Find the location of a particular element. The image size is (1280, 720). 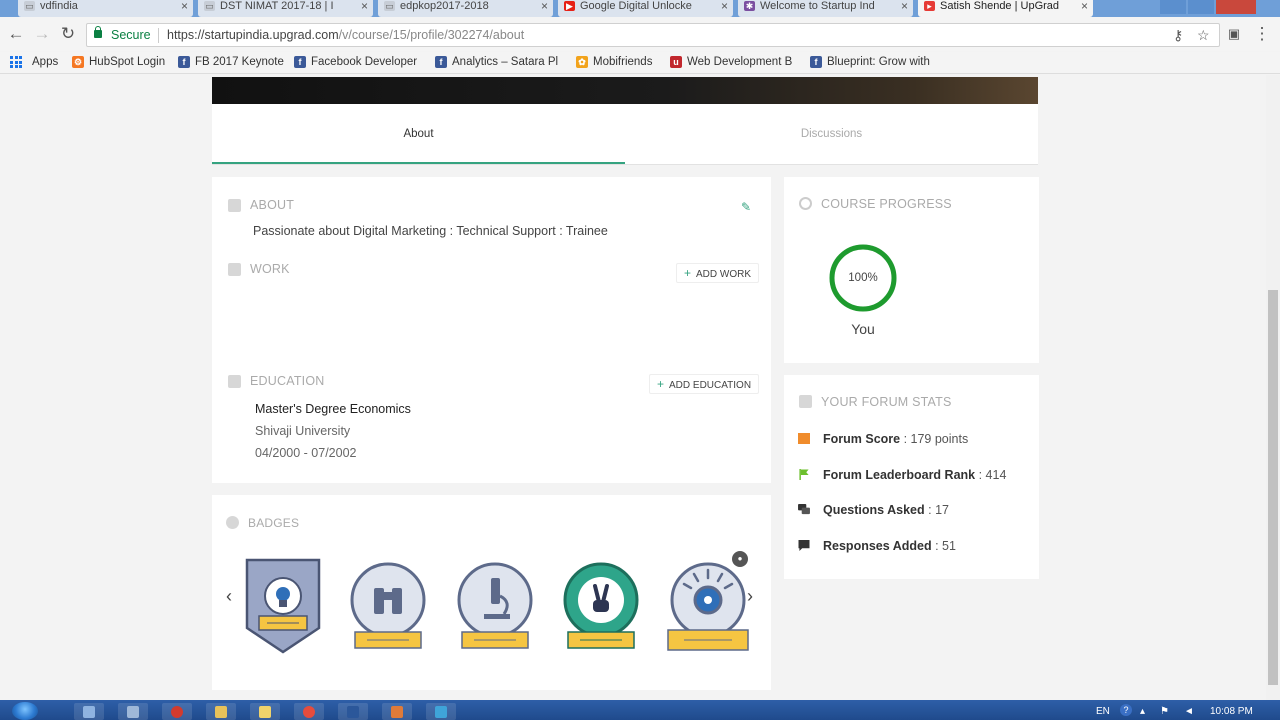

bookmark-analytics: f Analytics – Satara Pl is located at coordinates (496, 62).